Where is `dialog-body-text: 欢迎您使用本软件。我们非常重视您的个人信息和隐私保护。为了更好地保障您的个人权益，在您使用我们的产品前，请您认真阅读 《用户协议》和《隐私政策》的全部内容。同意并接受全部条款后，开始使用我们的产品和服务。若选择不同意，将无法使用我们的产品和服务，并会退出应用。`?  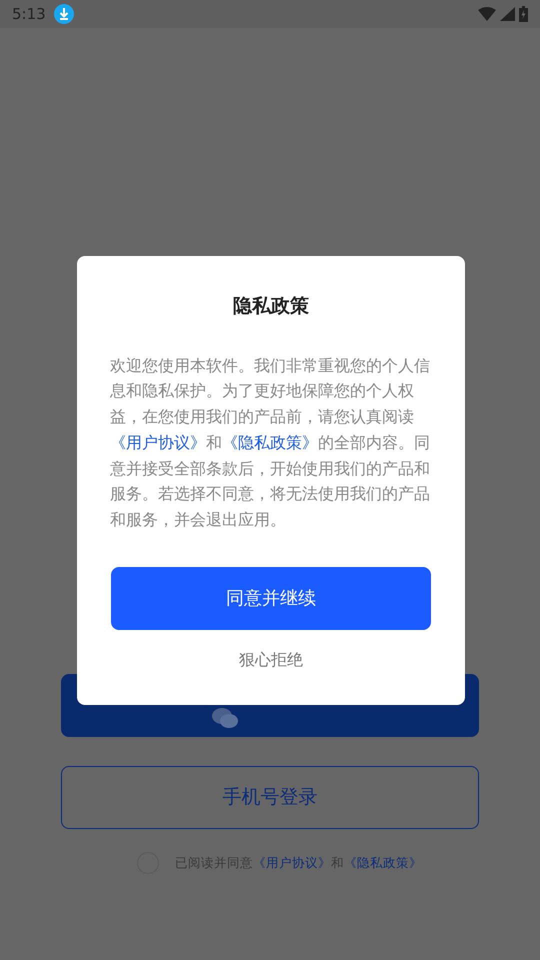 dialog-body-text: 欢迎您使用本软件。我们非常重视您的个人信息和隐私保护。为了更好地保障您的个人权益，在您使用我们的产品前，请您认真阅读 《用户协议》和《隐私政策》的全部内容。同意并接受全部条款后，开始使用我们的产品和服务。若选择不同意，将无法使用我们的产品和服务，并会退出应用。 is located at coordinates (270, 443).